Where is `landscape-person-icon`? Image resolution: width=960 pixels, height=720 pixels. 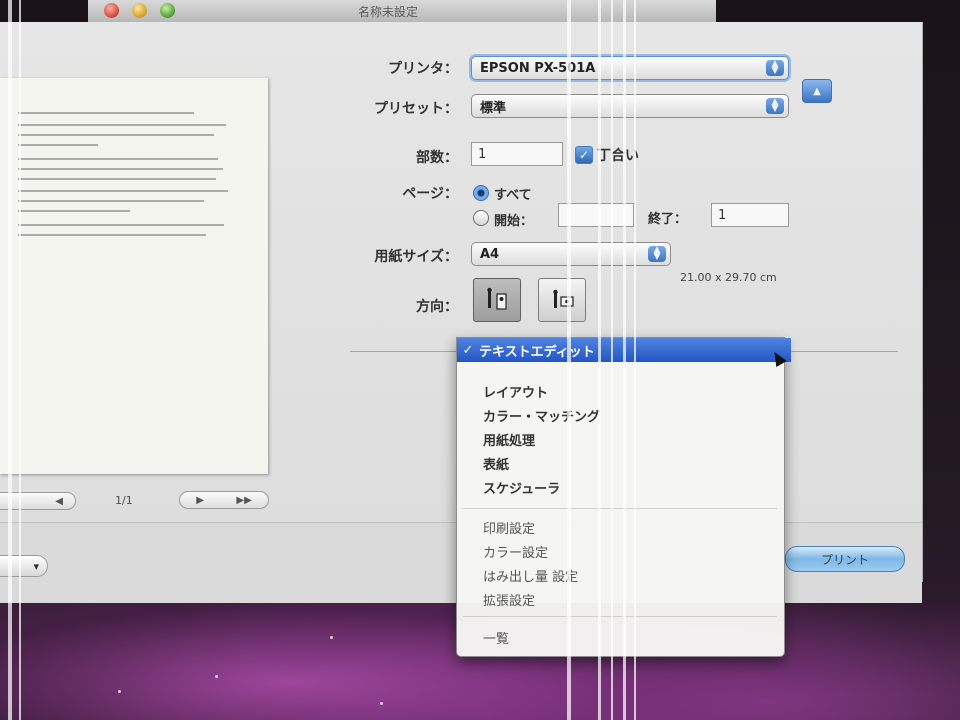
landscape-person-icon is located at coordinates (563, 298).